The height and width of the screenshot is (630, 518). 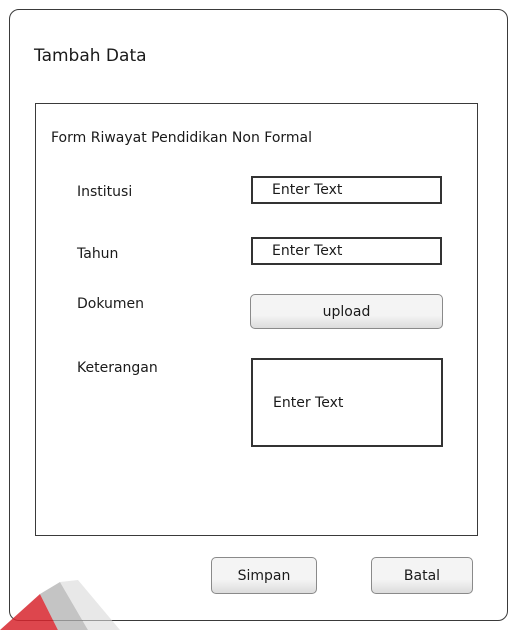 I want to click on simpan-button: Simpan, so click(x=264, y=575).